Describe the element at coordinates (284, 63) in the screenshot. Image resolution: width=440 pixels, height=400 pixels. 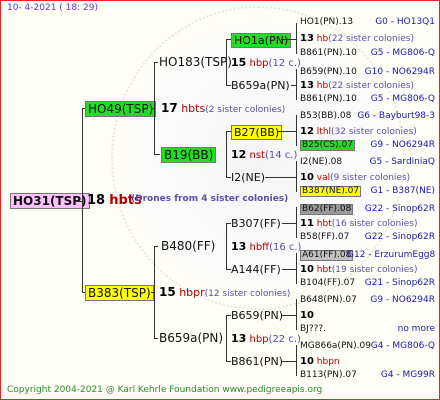
I see `gen2-extra-1: (12 c.)` at that location.